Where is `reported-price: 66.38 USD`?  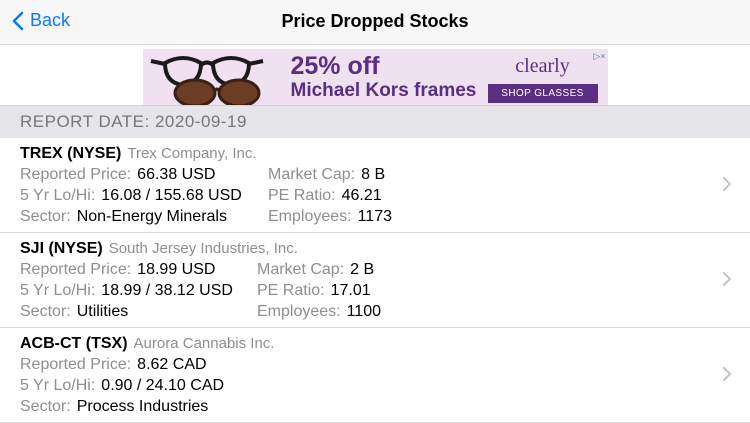 reported-price: 66.38 USD is located at coordinates (176, 174).